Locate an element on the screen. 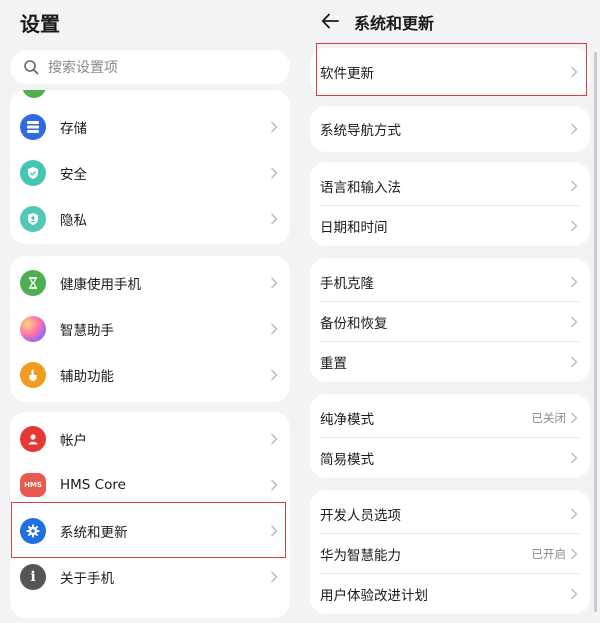 Image resolution: width=600 pixels, height=623 pixels. settings-item-label: 帐户 is located at coordinates (73, 441).